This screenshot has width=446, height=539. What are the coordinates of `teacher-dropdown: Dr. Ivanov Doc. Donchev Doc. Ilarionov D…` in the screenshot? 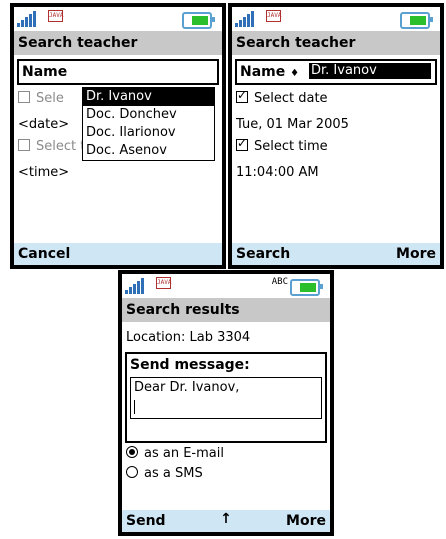 It's located at (148, 124).